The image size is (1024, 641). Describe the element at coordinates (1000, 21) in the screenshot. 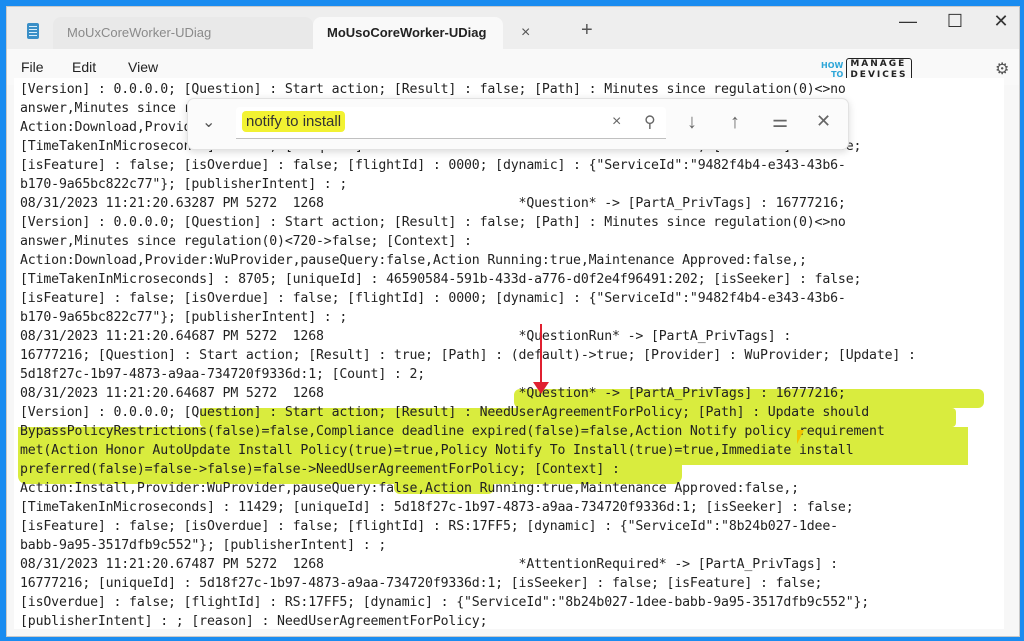

I see `close-window-button: ✕` at that location.